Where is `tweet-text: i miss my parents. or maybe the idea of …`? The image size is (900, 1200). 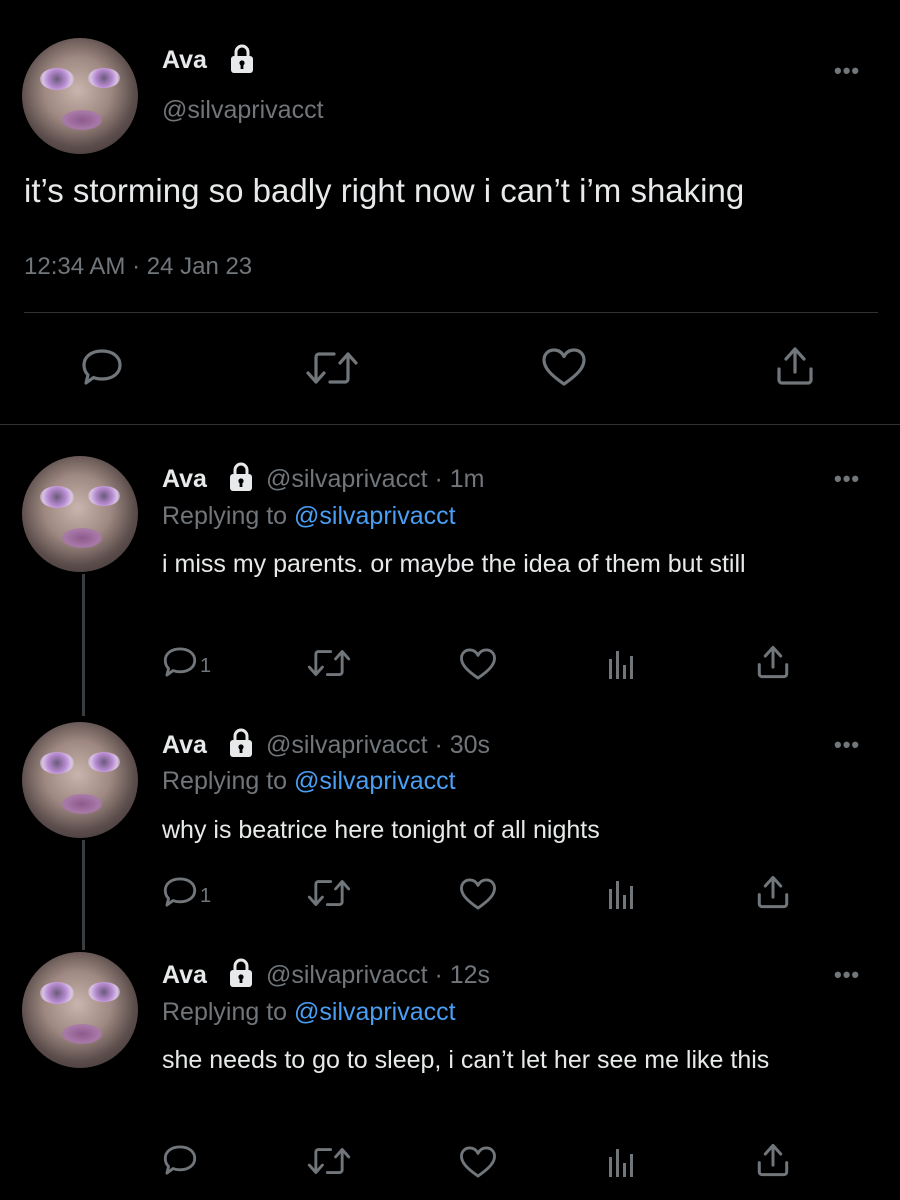
tweet-text: i miss my parents. or maybe the idea of … is located at coordinates (454, 564).